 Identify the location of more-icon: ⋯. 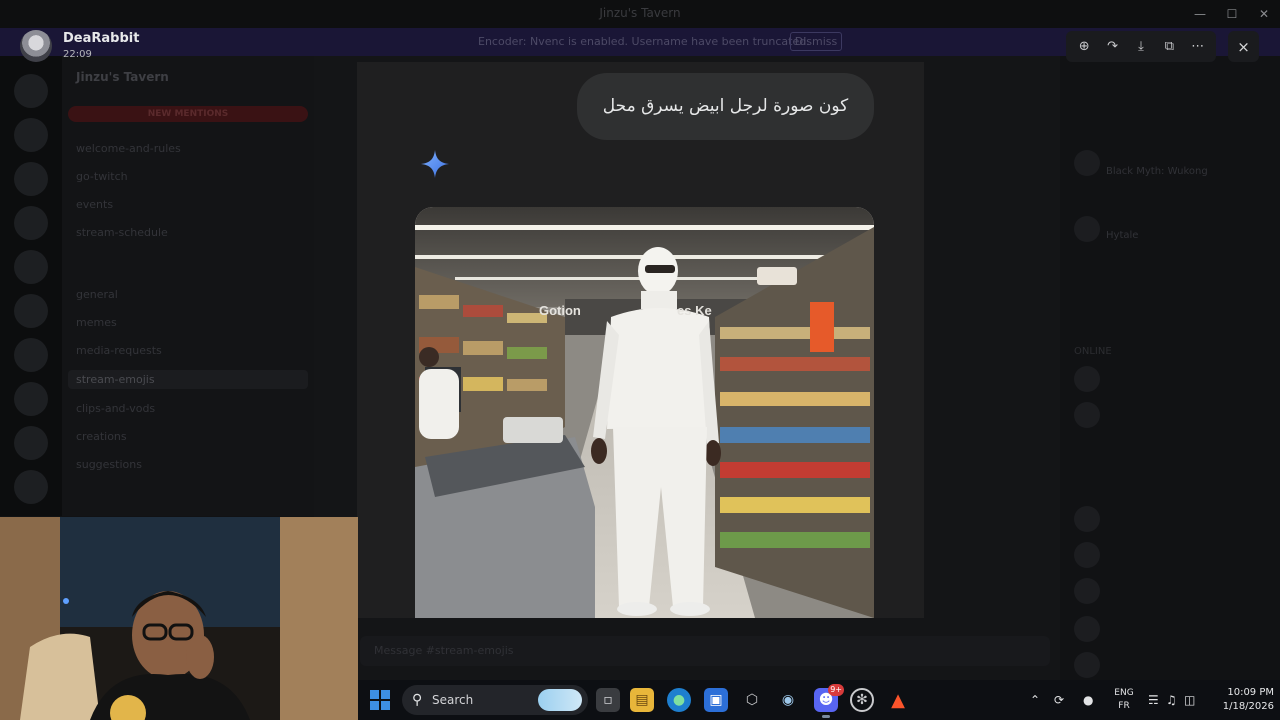
(1198, 46).